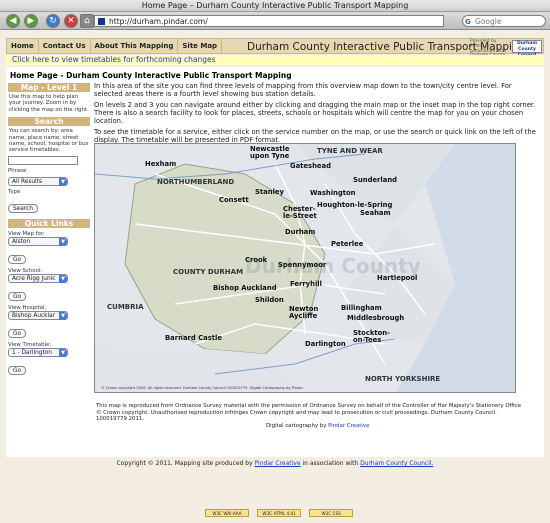  I want to click on validation-badges: W3C WAI-AAA W3C HTML 4.01 W3C CSS, so click(280, 509).